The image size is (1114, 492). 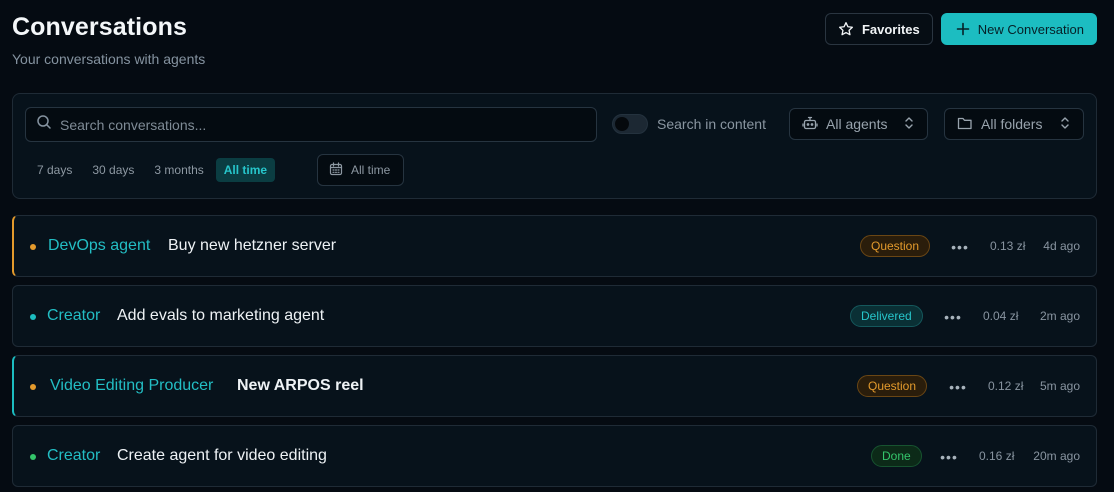 I want to click on conversation-title: Create agent for video editing, so click(x=222, y=455).